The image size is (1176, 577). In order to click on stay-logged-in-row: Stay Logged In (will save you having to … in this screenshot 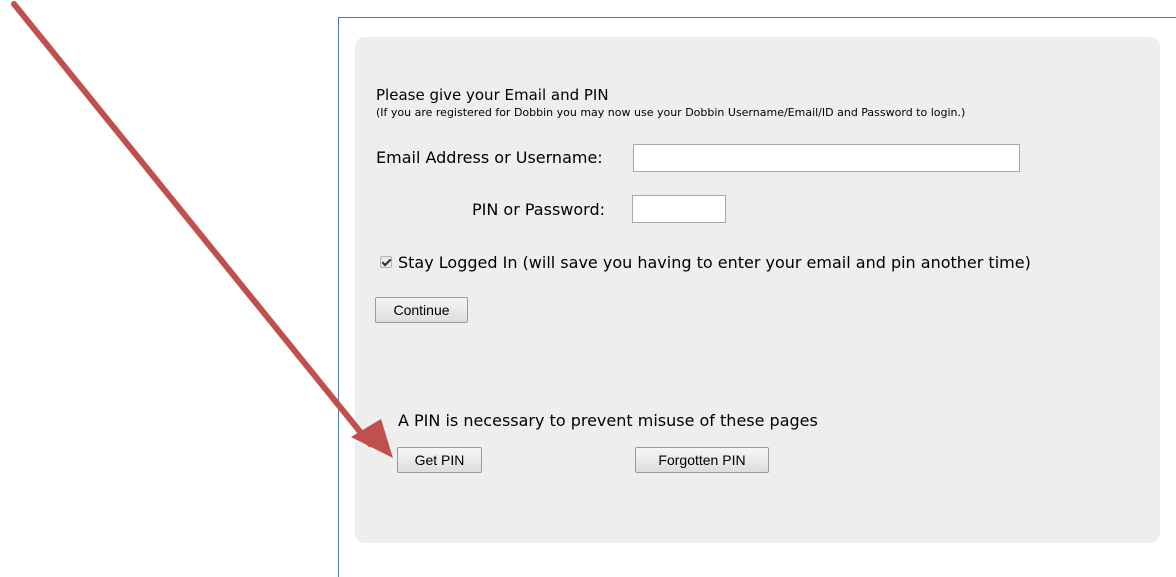, I will do `click(705, 262)`.